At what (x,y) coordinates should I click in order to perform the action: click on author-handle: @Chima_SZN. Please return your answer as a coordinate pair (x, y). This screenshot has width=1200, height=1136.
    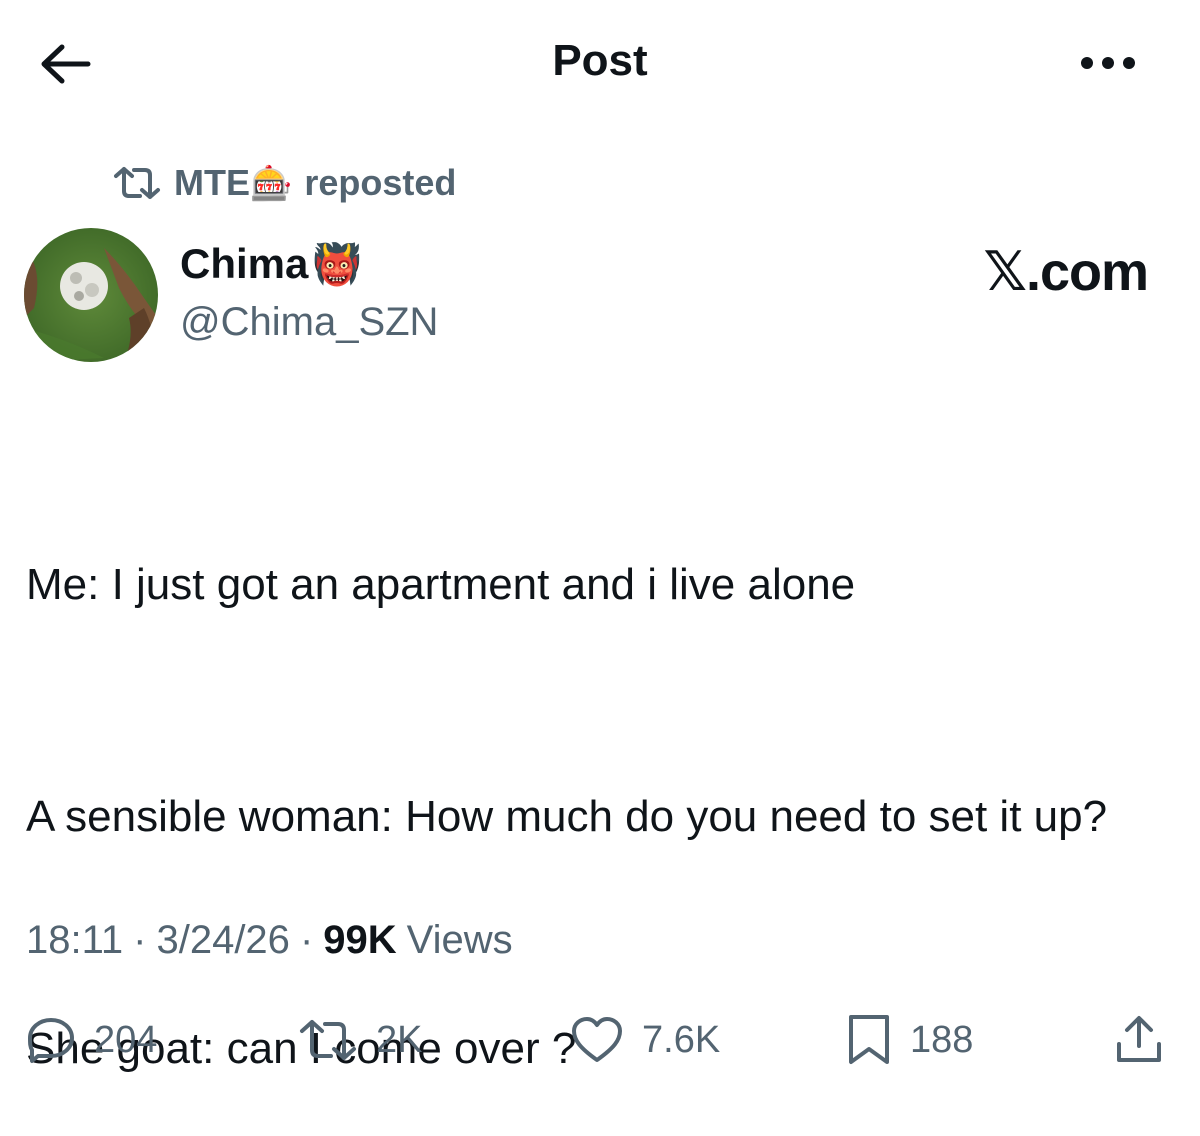
    Looking at the image, I should click on (309, 322).